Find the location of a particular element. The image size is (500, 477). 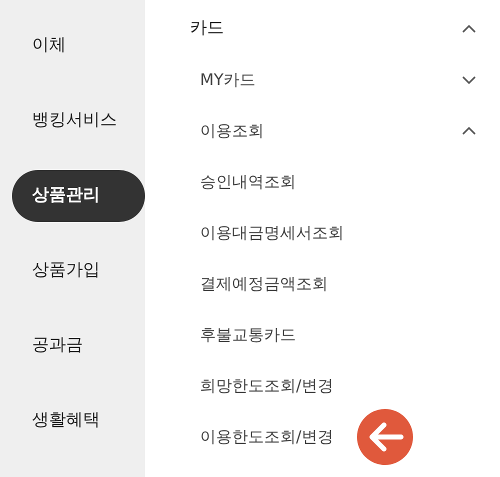

submenu-item: 희망한도조회/변경 is located at coordinates (267, 386).